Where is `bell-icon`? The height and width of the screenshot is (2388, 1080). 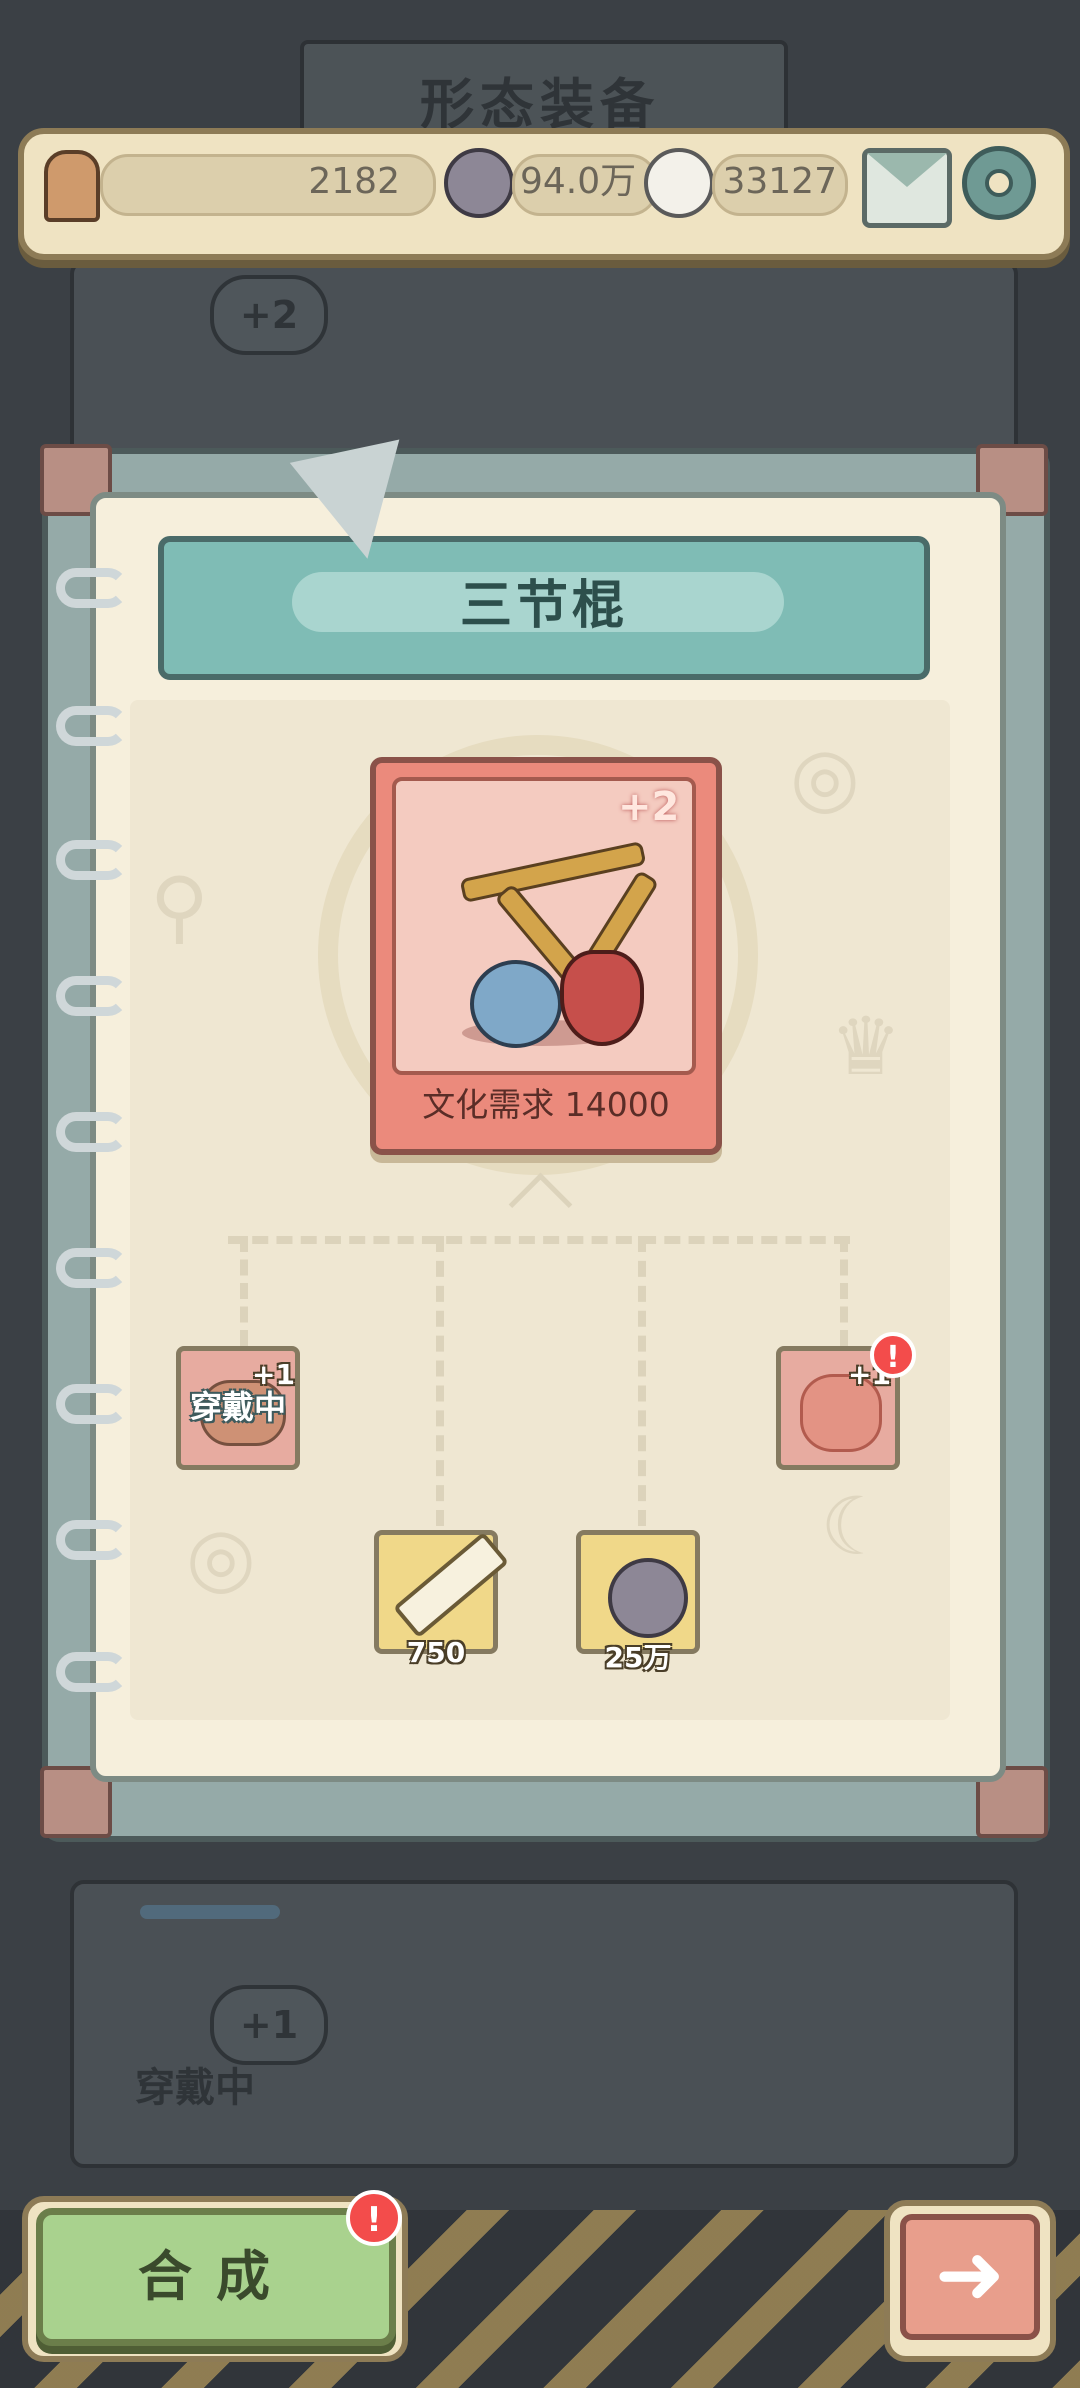
bell-icon is located at coordinates (72, 186).